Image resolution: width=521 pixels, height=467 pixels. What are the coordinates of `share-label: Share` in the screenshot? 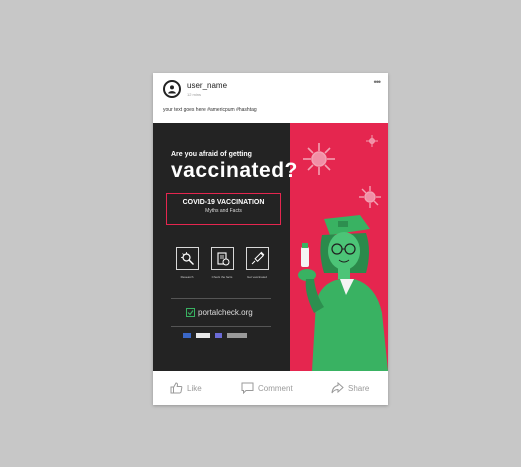 It's located at (359, 388).